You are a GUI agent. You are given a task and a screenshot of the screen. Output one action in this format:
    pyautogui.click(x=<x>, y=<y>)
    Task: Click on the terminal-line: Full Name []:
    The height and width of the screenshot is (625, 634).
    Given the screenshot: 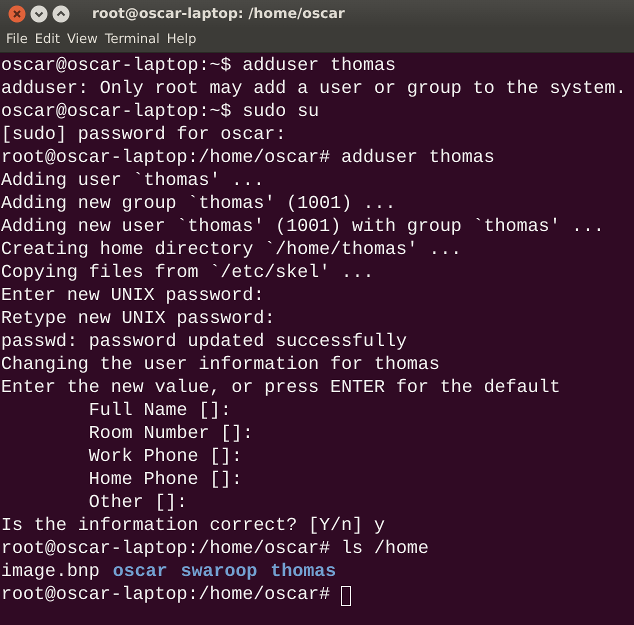 What is the action you would take?
    pyautogui.click(x=160, y=411)
    